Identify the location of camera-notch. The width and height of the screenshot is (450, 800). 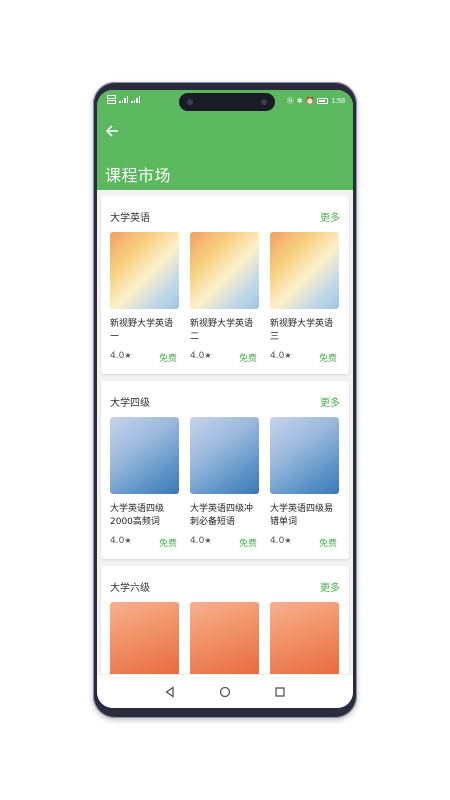
(227, 102).